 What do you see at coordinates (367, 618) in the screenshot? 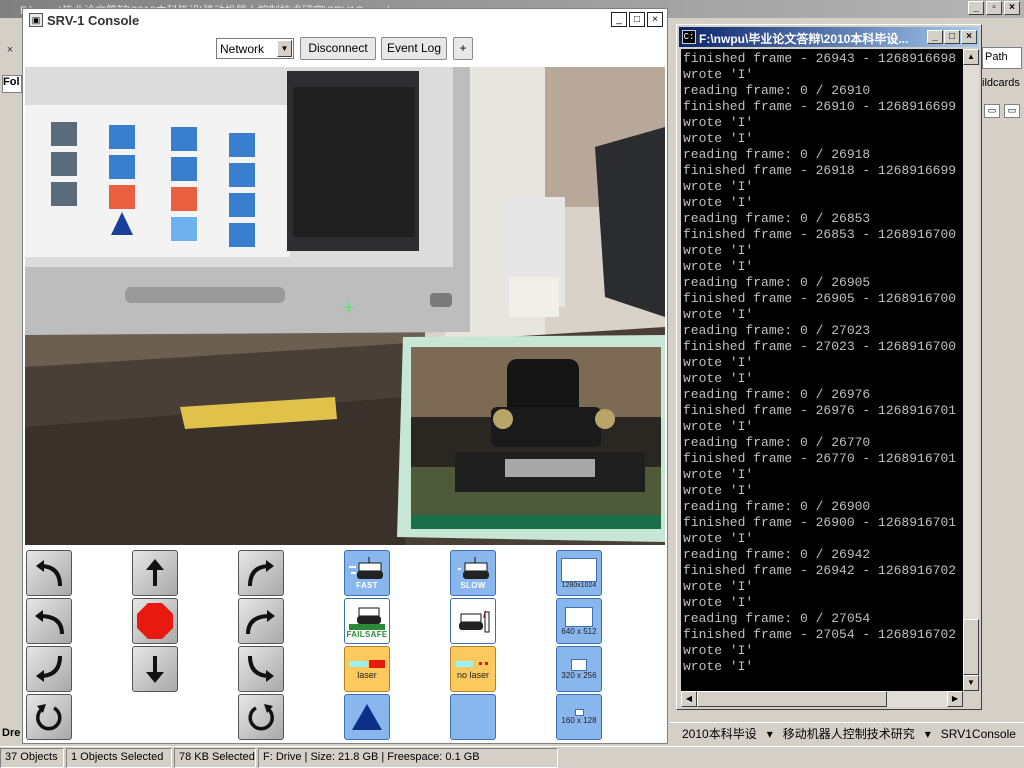
I see `robot-failsafe-icon` at bounding box center [367, 618].